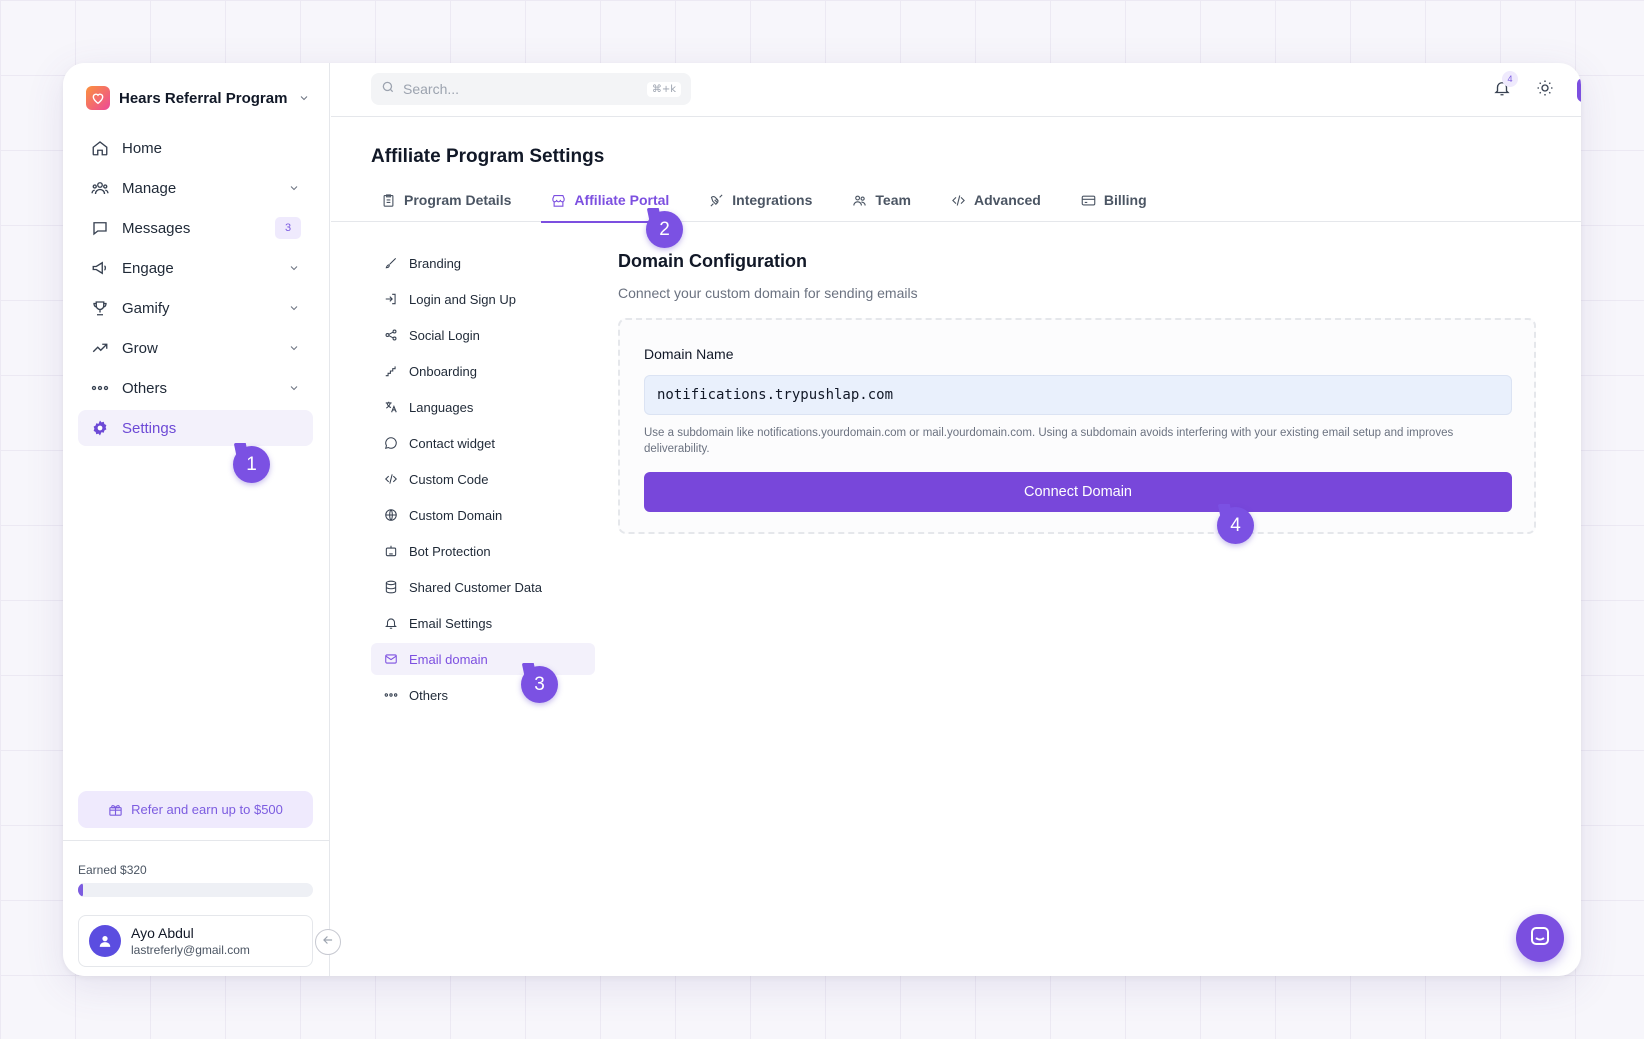  I want to click on refer-label: Refer and earn up to $500, so click(207, 809).